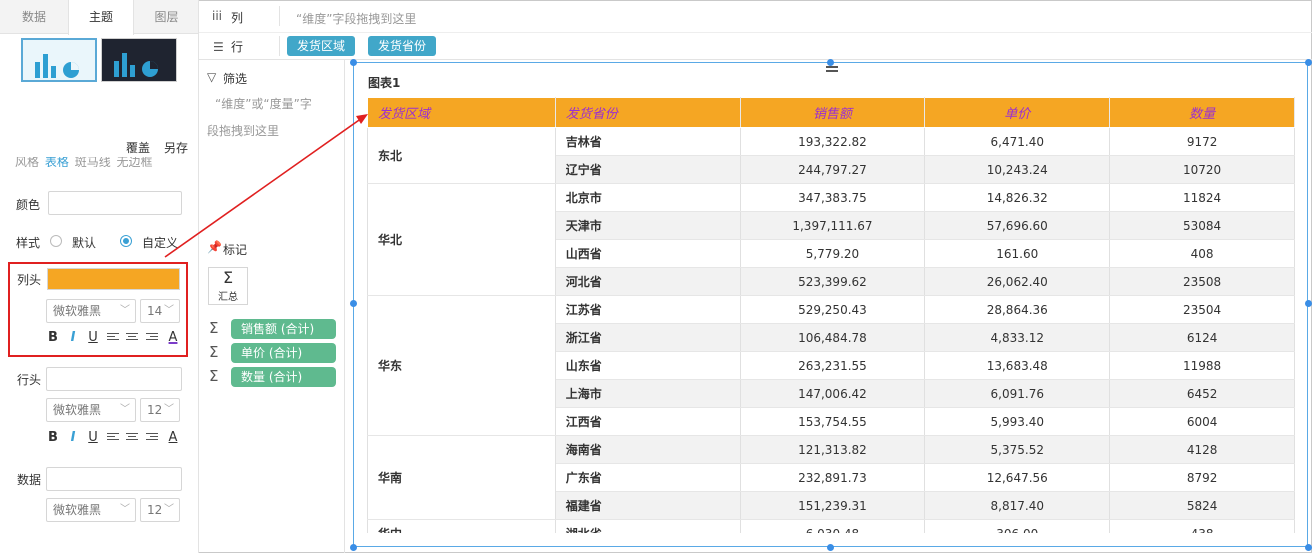 The width and height of the screenshot is (1312, 553). I want to click on province-cell: 吉林省, so click(648, 141).